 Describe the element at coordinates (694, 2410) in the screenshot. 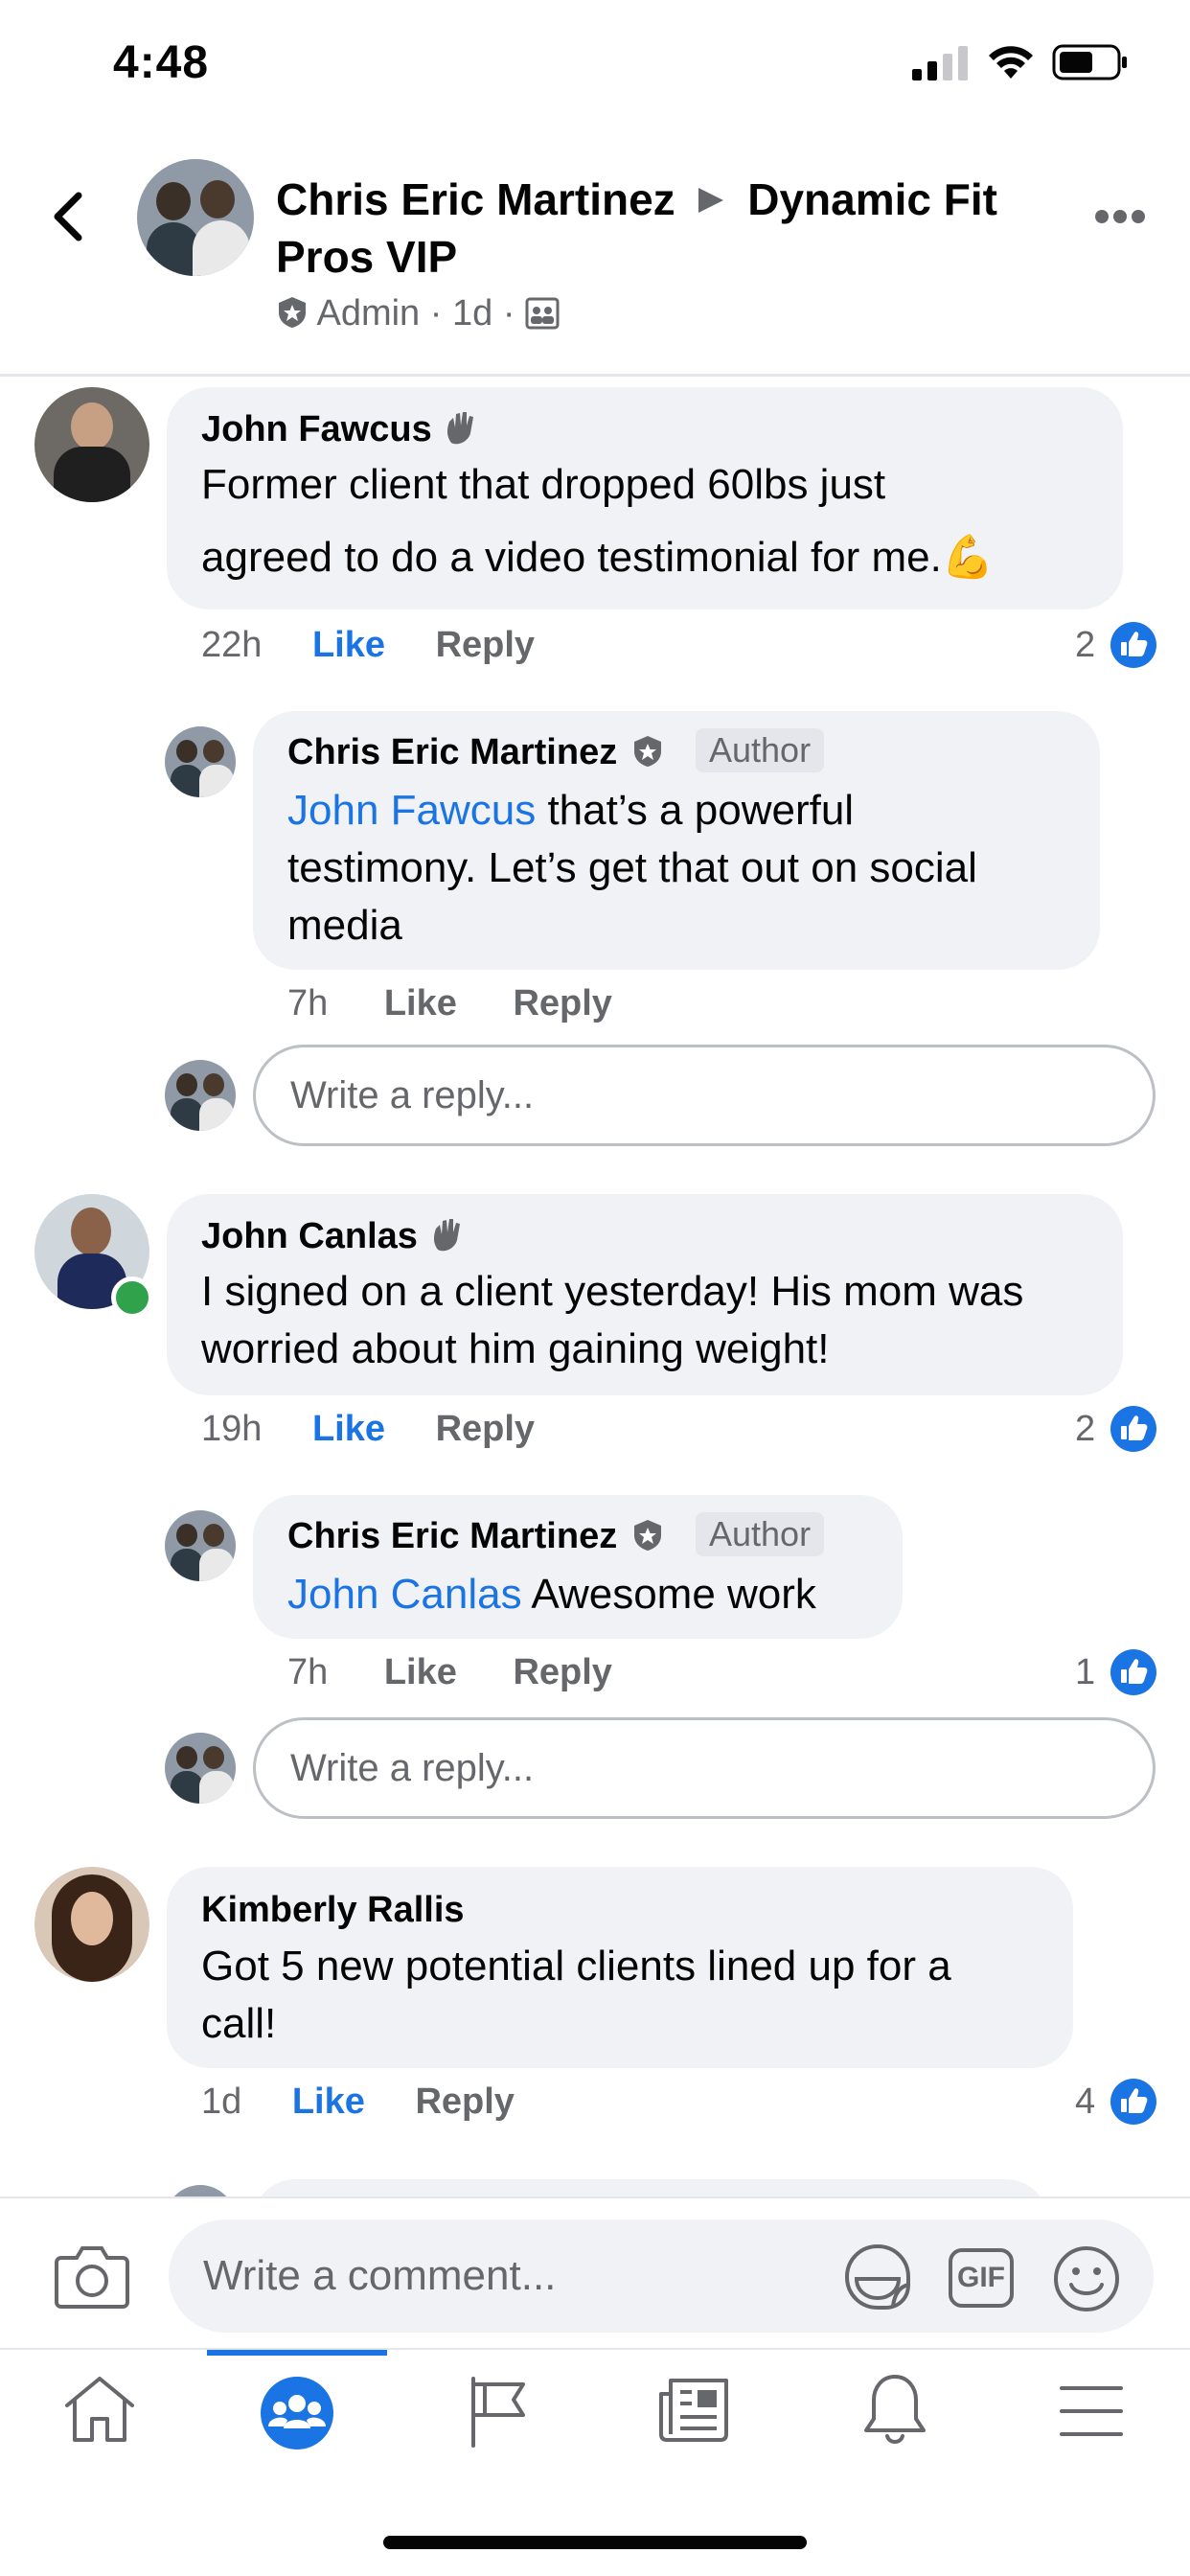

I see `news-icon` at that location.